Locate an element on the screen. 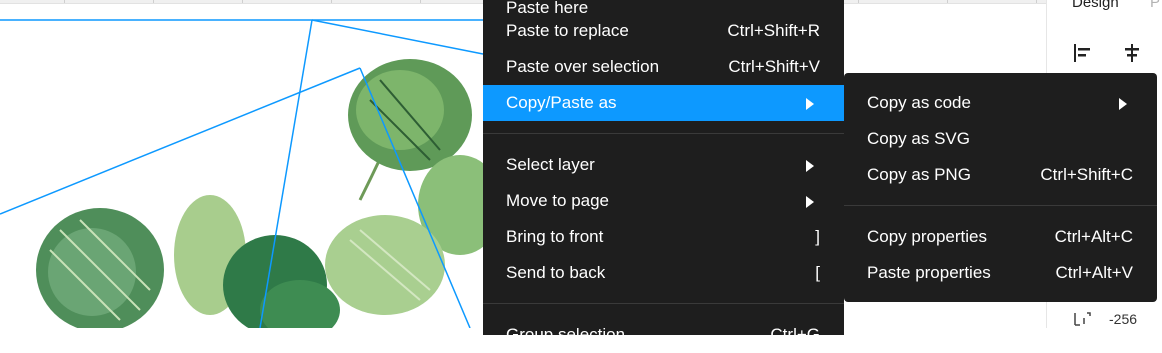 The height and width of the screenshot is (353, 1162). menu-item-label: Copy/Paste as is located at coordinates (561, 102).